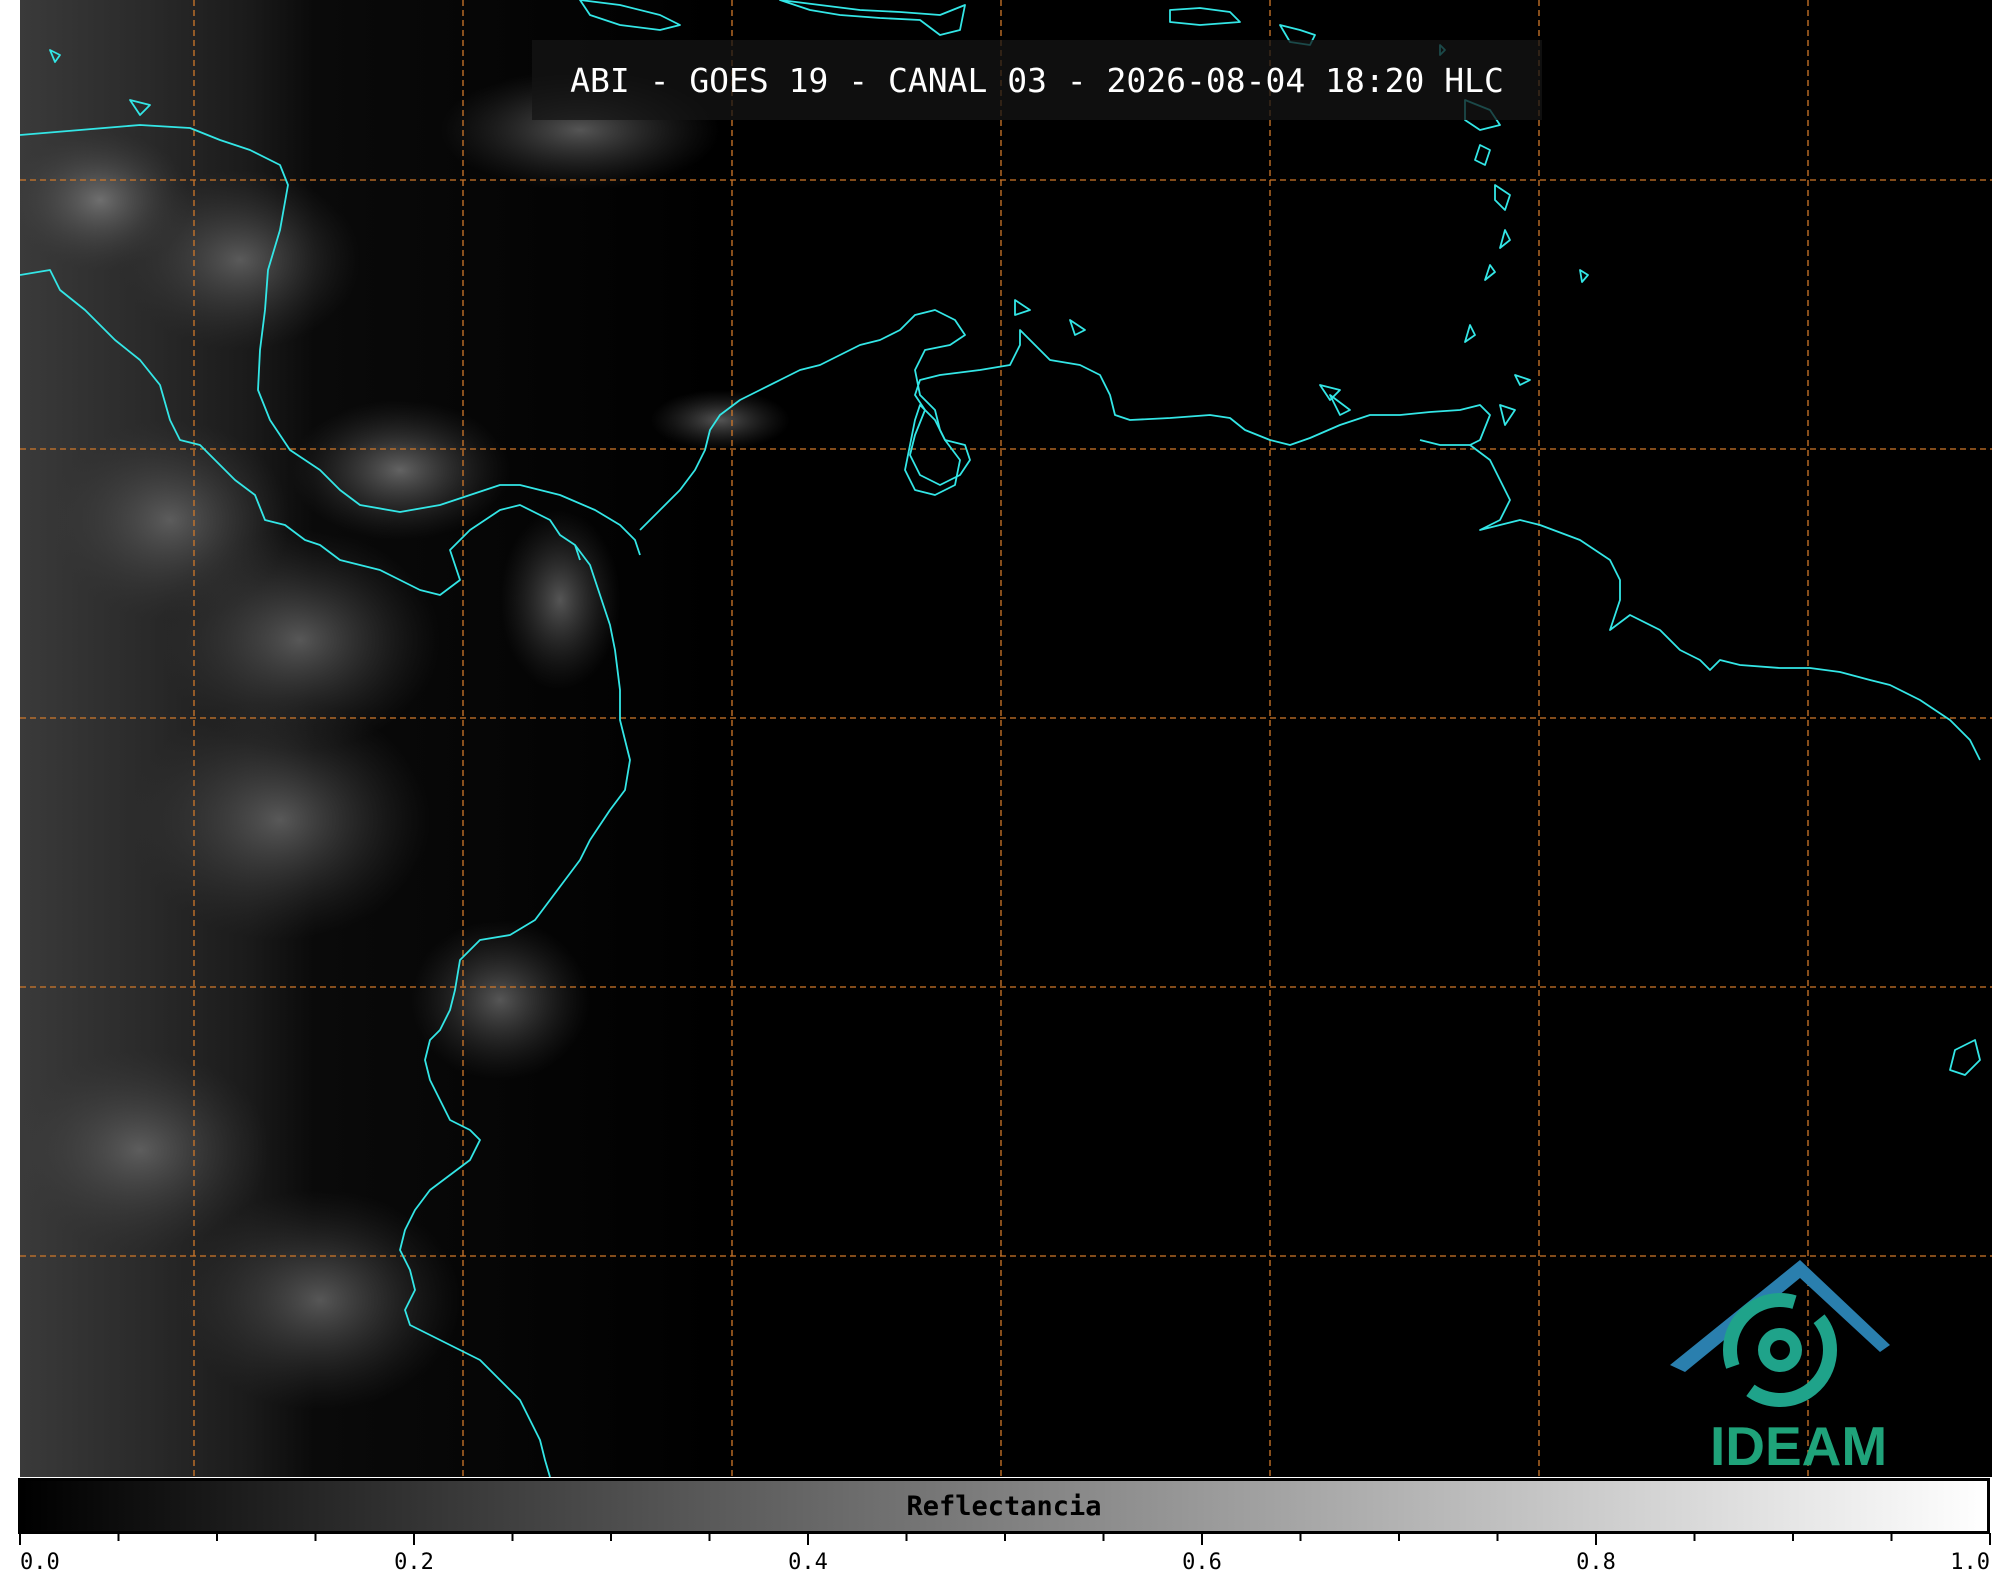 This screenshot has height=1577, width=2011. Describe the element at coordinates (414, 1562) in the screenshot. I see `colorbar-tick-label: 0.2` at that location.